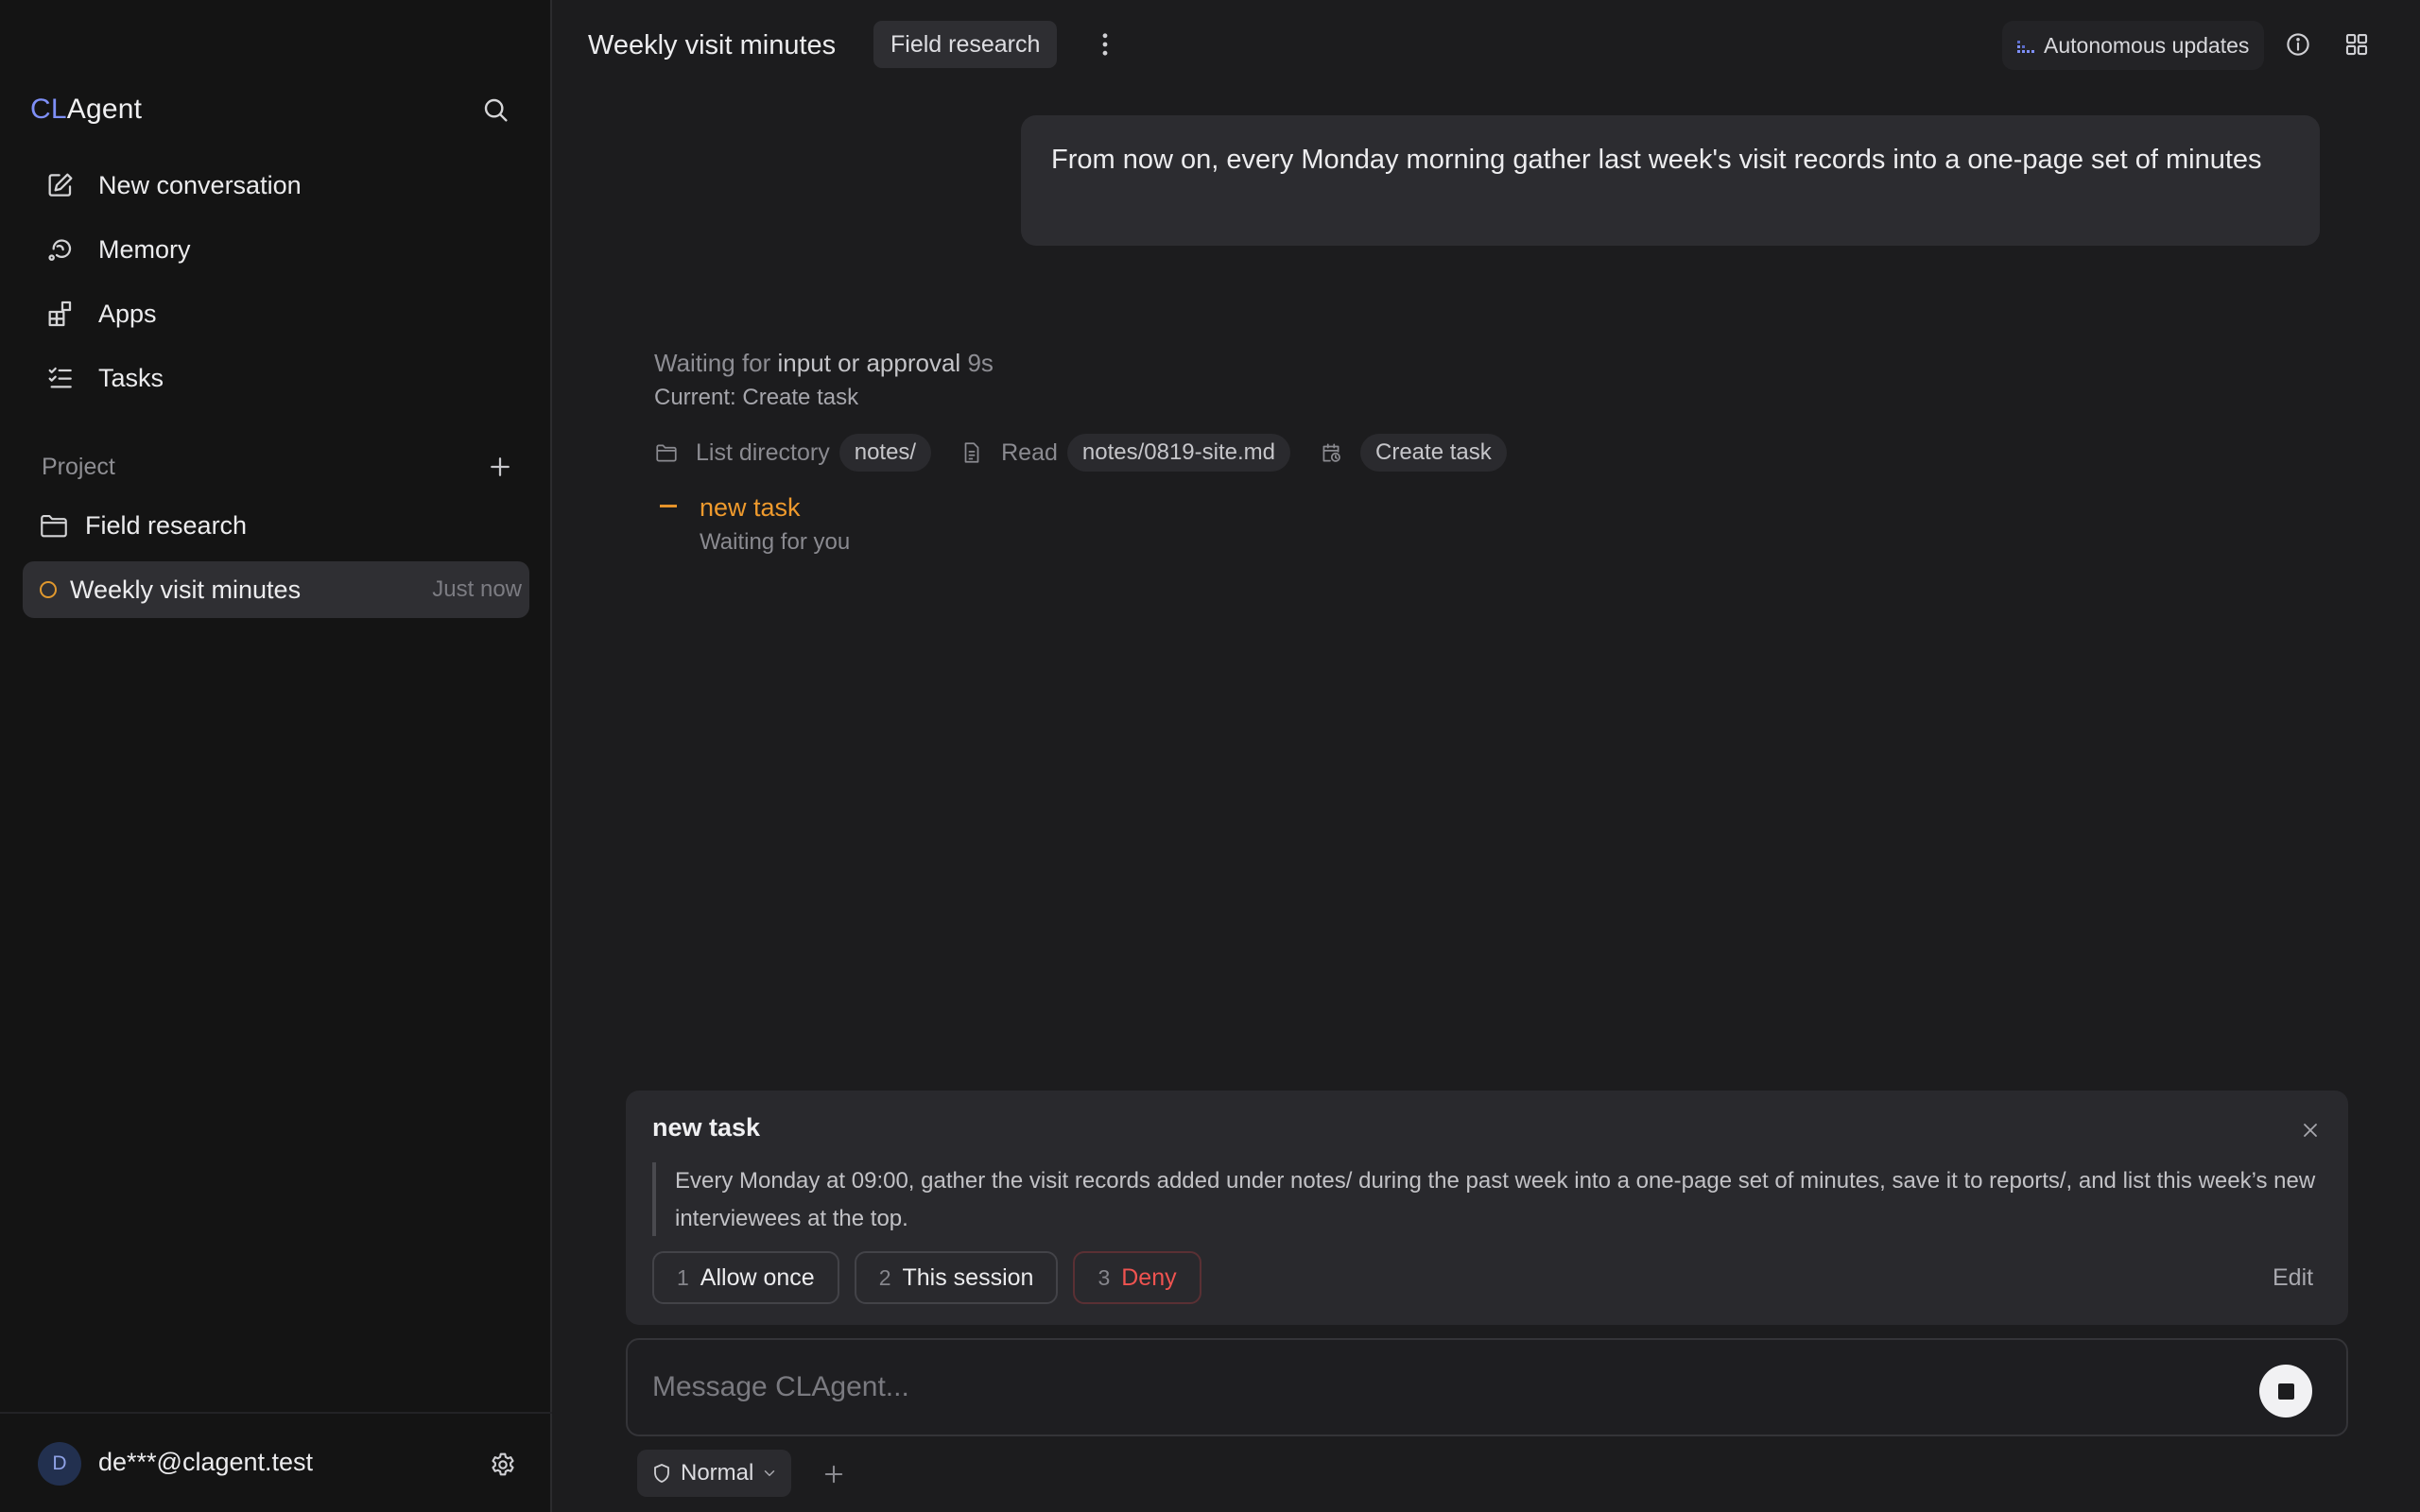 This screenshot has width=2420, height=1512. What do you see at coordinates (971, 452) in the screenshot?
I see `file-icon` at bounding box center [971, 452].